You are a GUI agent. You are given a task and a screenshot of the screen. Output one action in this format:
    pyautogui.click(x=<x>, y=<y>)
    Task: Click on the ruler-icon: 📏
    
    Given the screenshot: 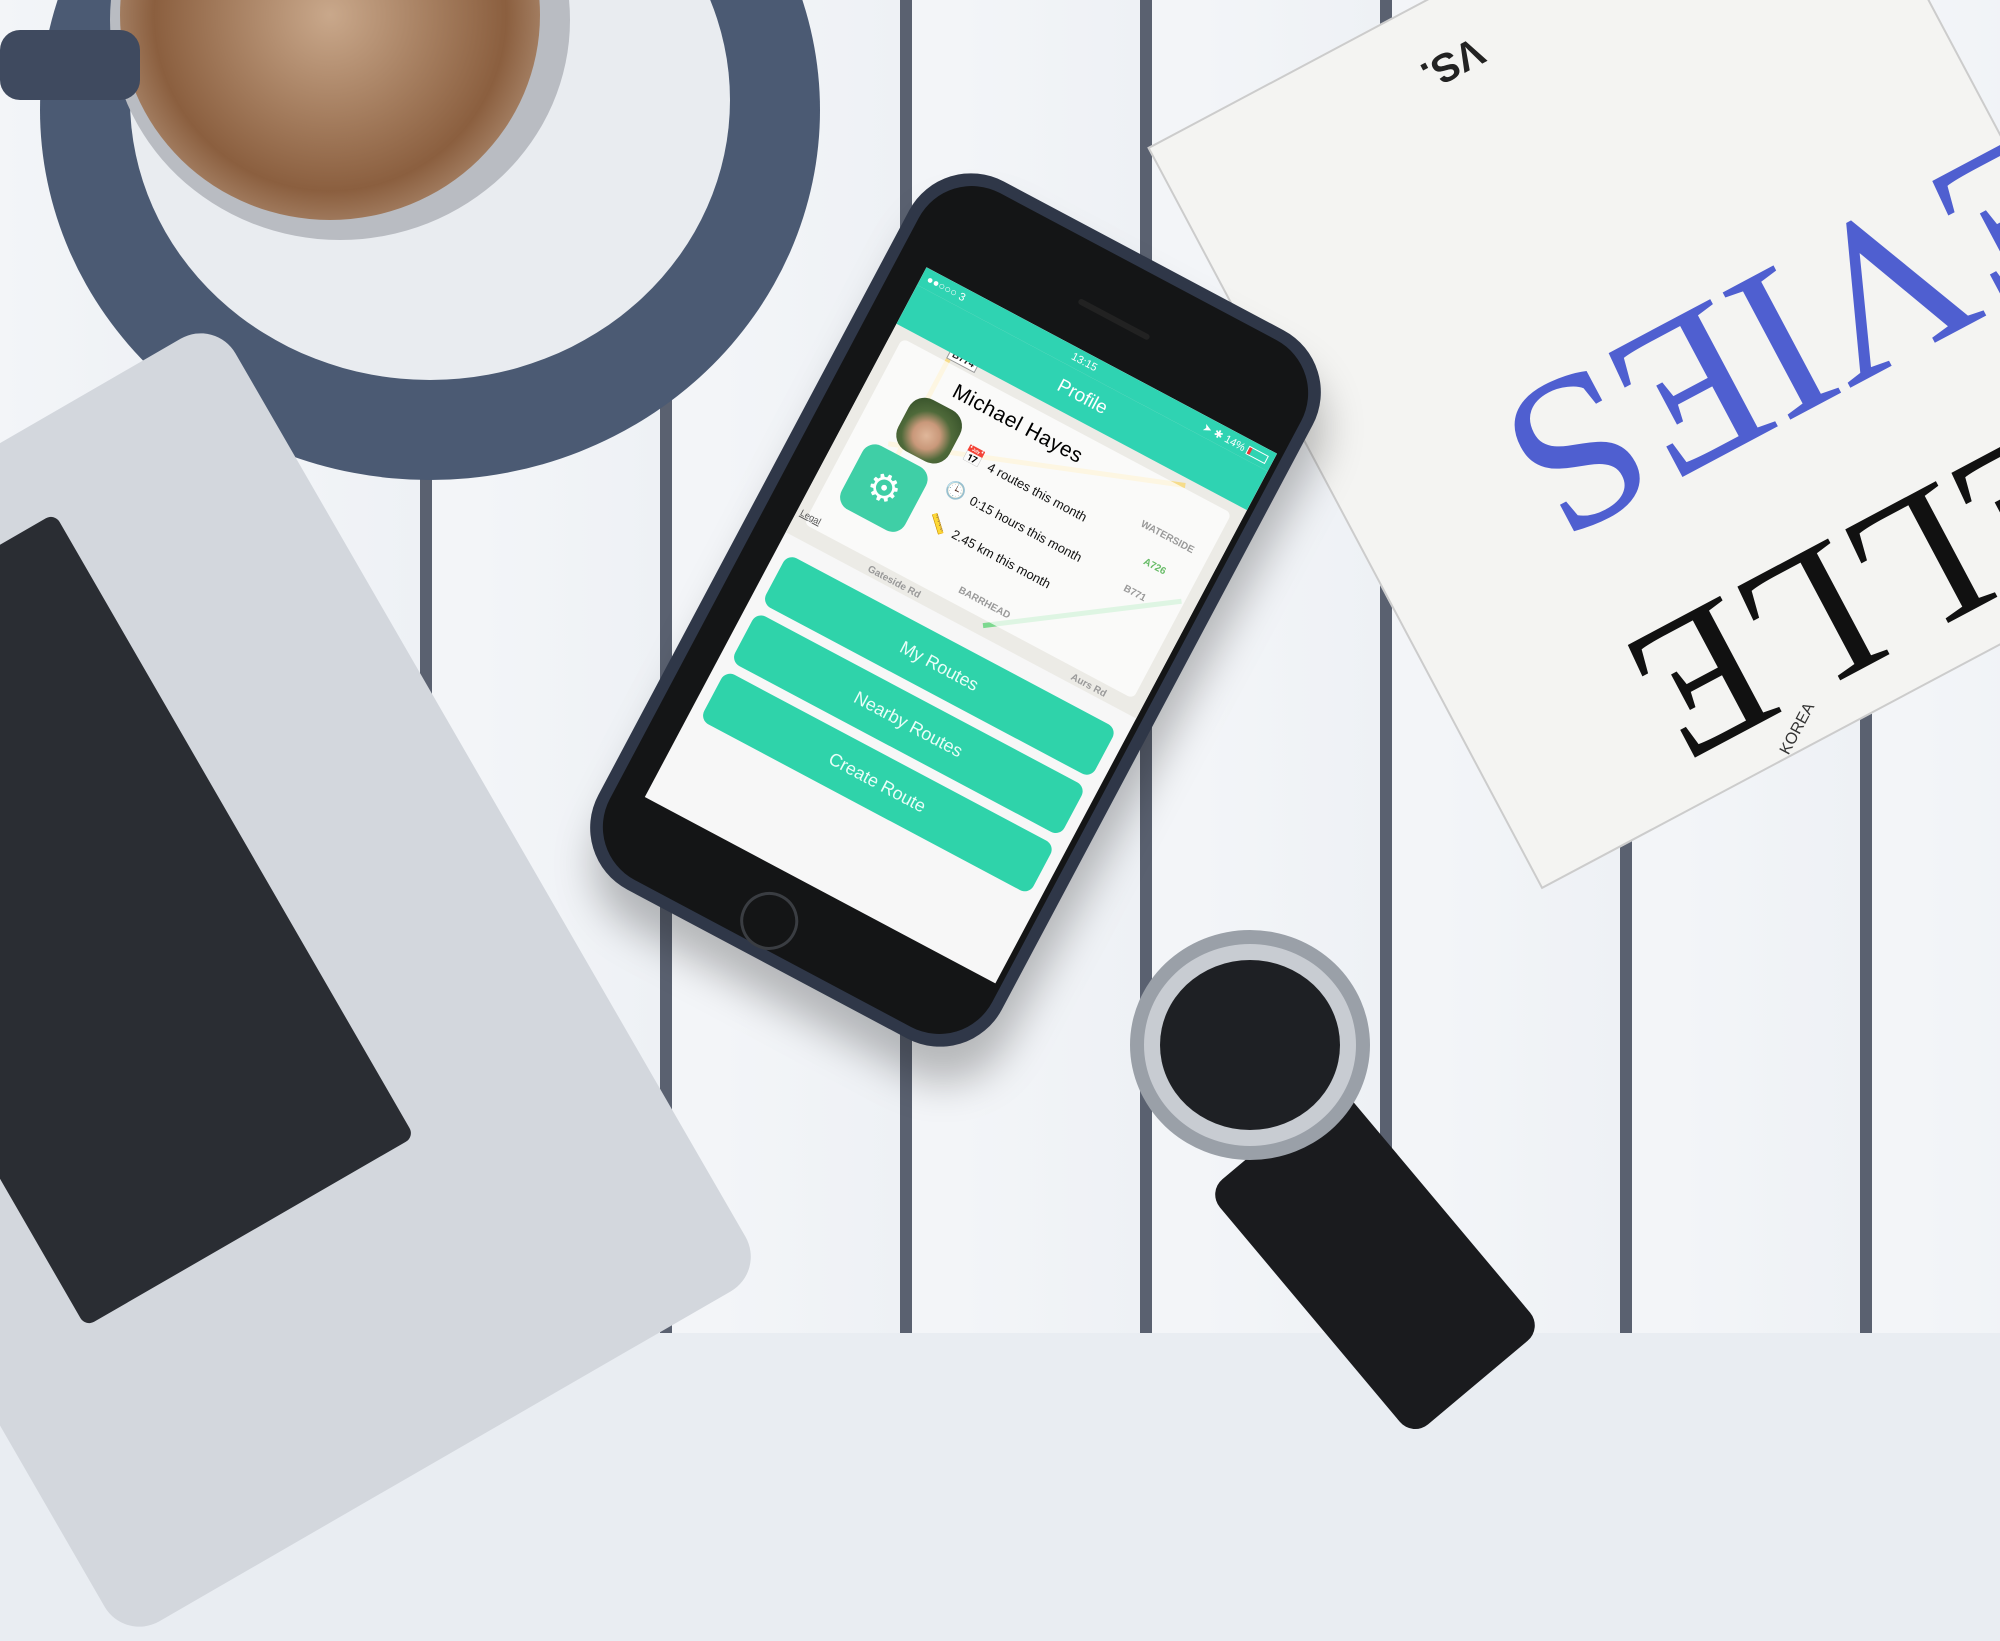 What is the action you would take?
    pyautogui.click(x=938, y=524)
    